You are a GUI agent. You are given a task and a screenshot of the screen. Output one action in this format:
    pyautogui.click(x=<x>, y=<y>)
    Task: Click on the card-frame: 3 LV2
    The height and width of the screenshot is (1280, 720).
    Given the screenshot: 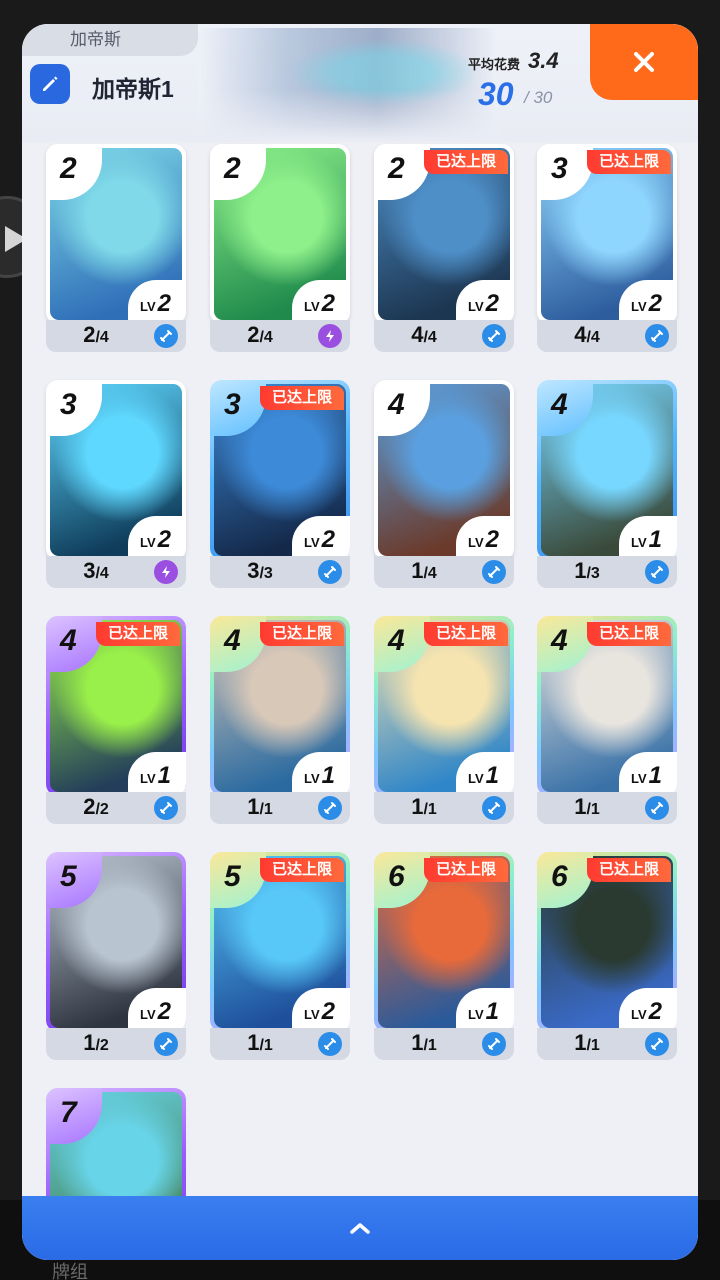 What is the action you would take?
    pyautogui.click(x=116, y=470)
    